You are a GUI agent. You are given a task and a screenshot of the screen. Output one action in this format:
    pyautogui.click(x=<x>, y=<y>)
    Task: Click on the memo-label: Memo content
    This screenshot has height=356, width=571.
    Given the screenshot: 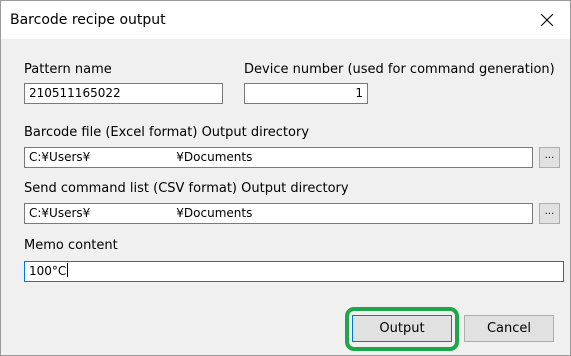 What is the action you would take?
    pyautogui.click(x=71, y=245)
    